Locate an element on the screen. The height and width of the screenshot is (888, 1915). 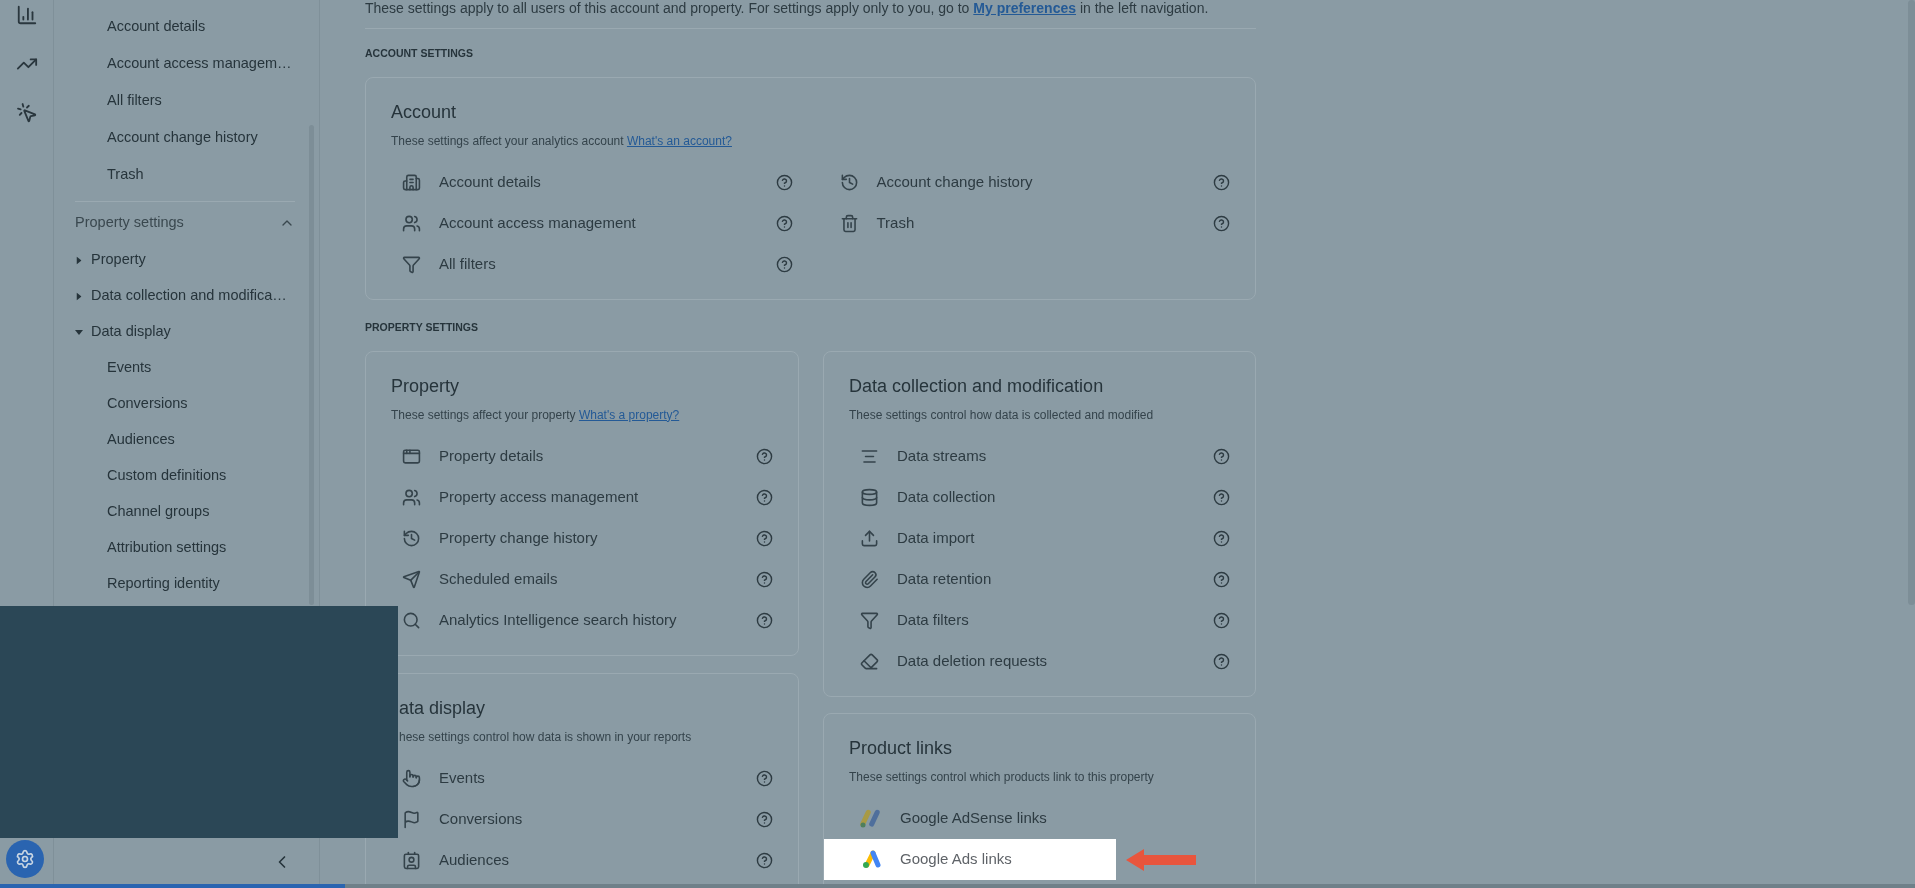
setting-link: Data deletion requests is located at coordinates (1055, 661).